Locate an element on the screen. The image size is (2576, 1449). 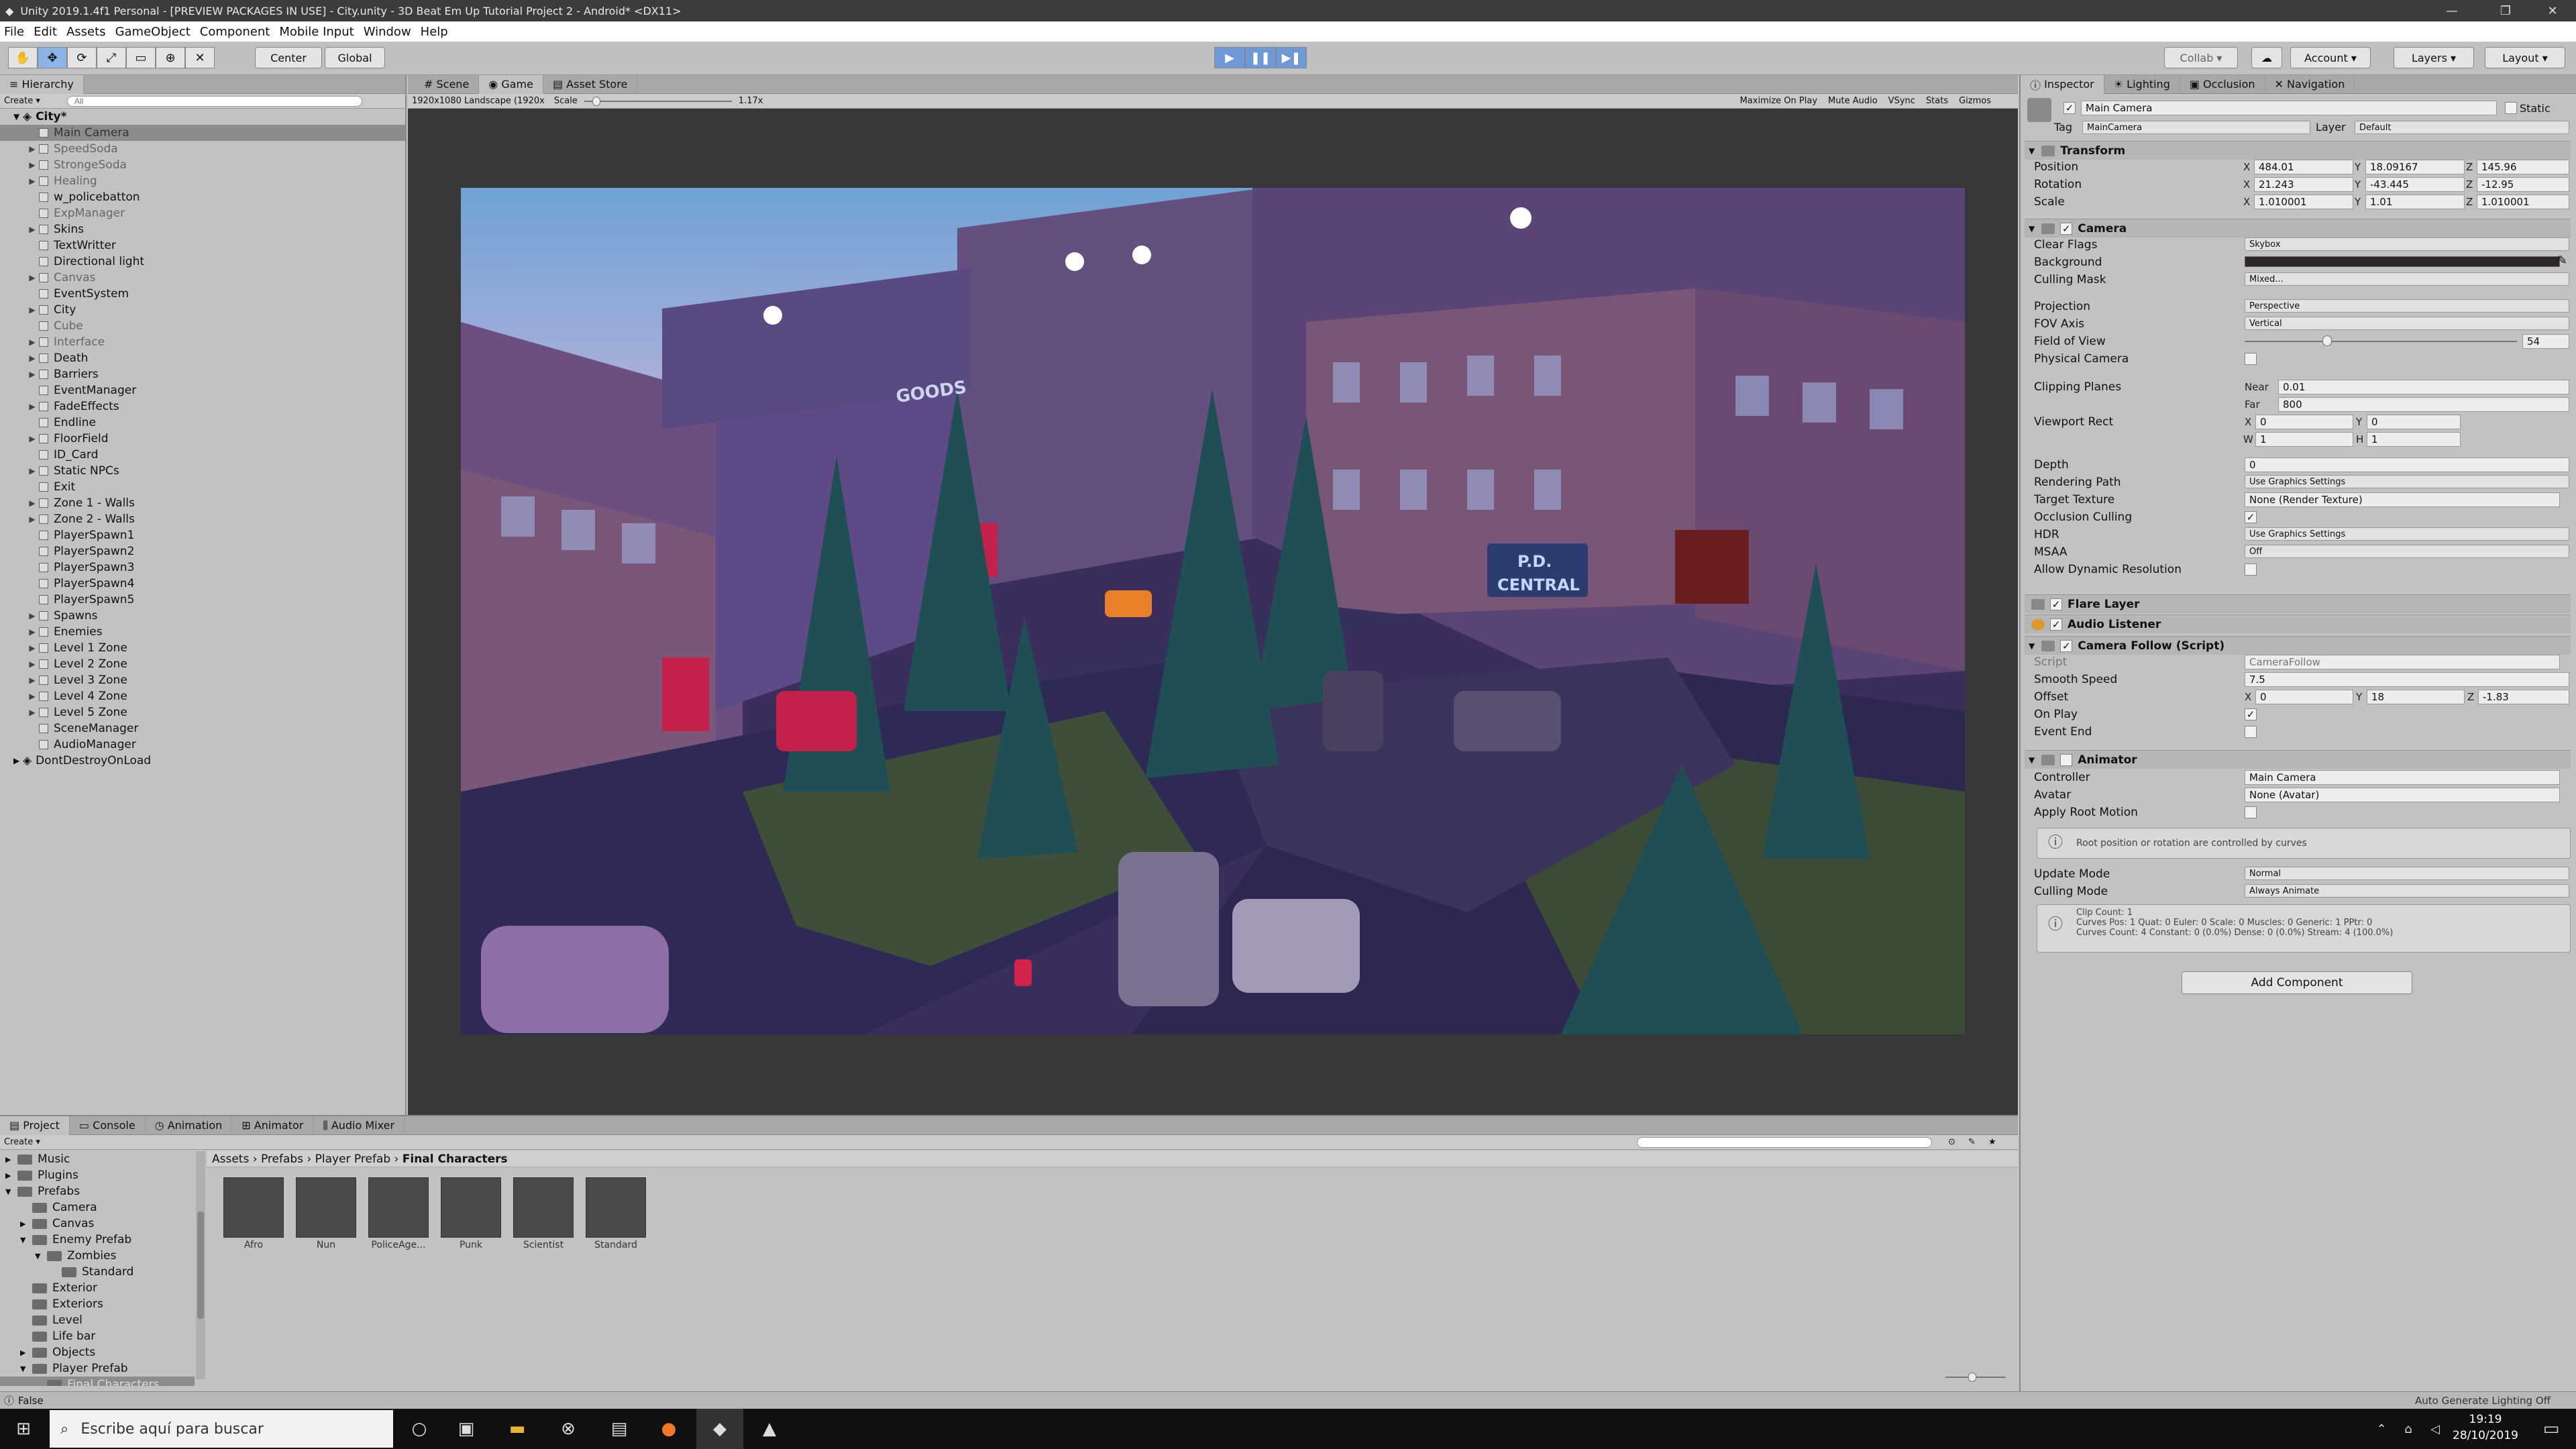
audio-listener-checkbox: ✓ is located at coordinates (2056, 624).